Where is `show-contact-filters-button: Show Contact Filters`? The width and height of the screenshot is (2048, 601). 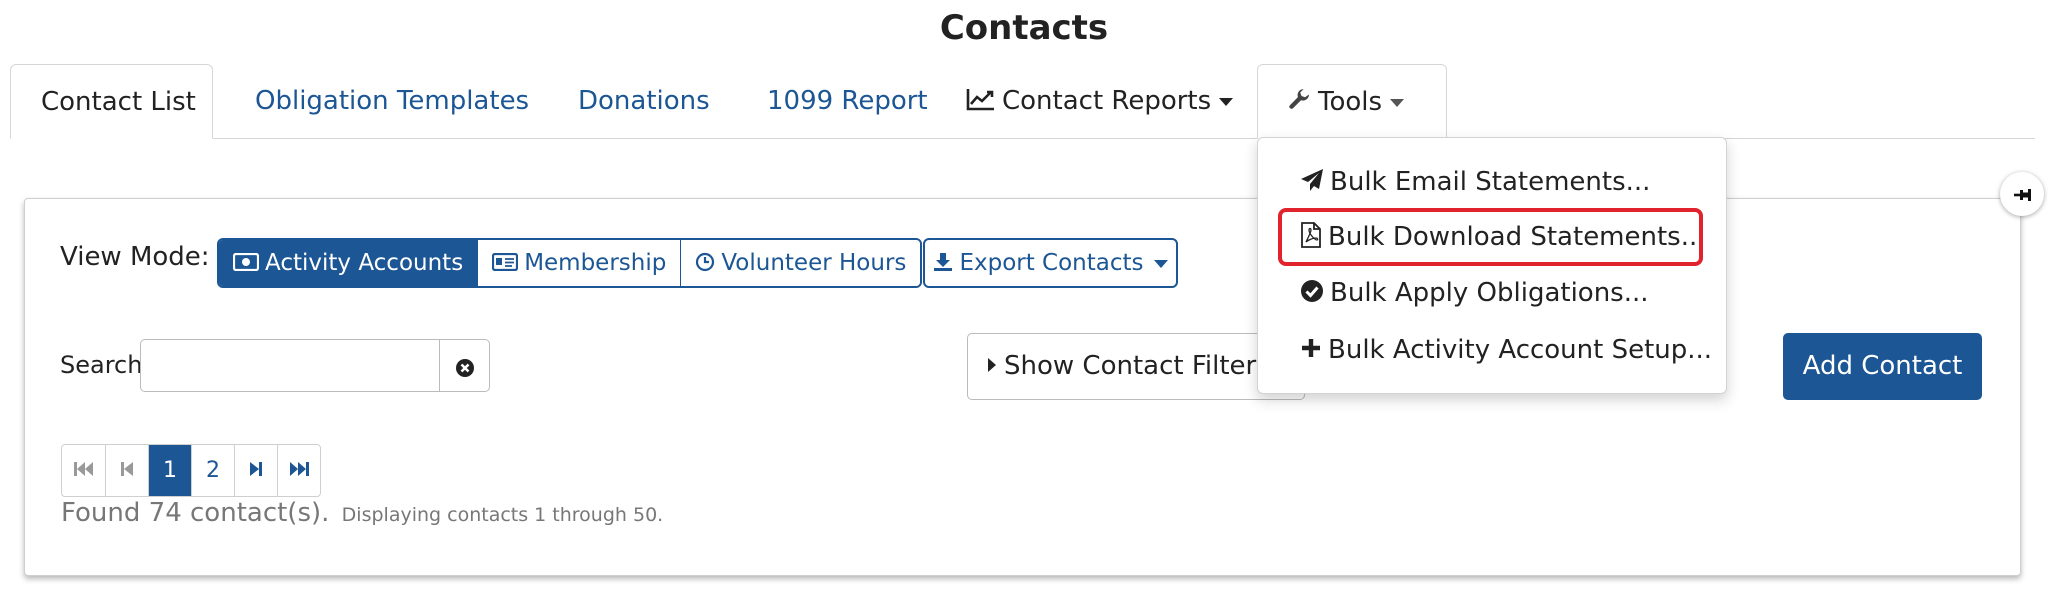 show-contact-filters-button: Show Contact Filters is located at coordinates (1136, 366).